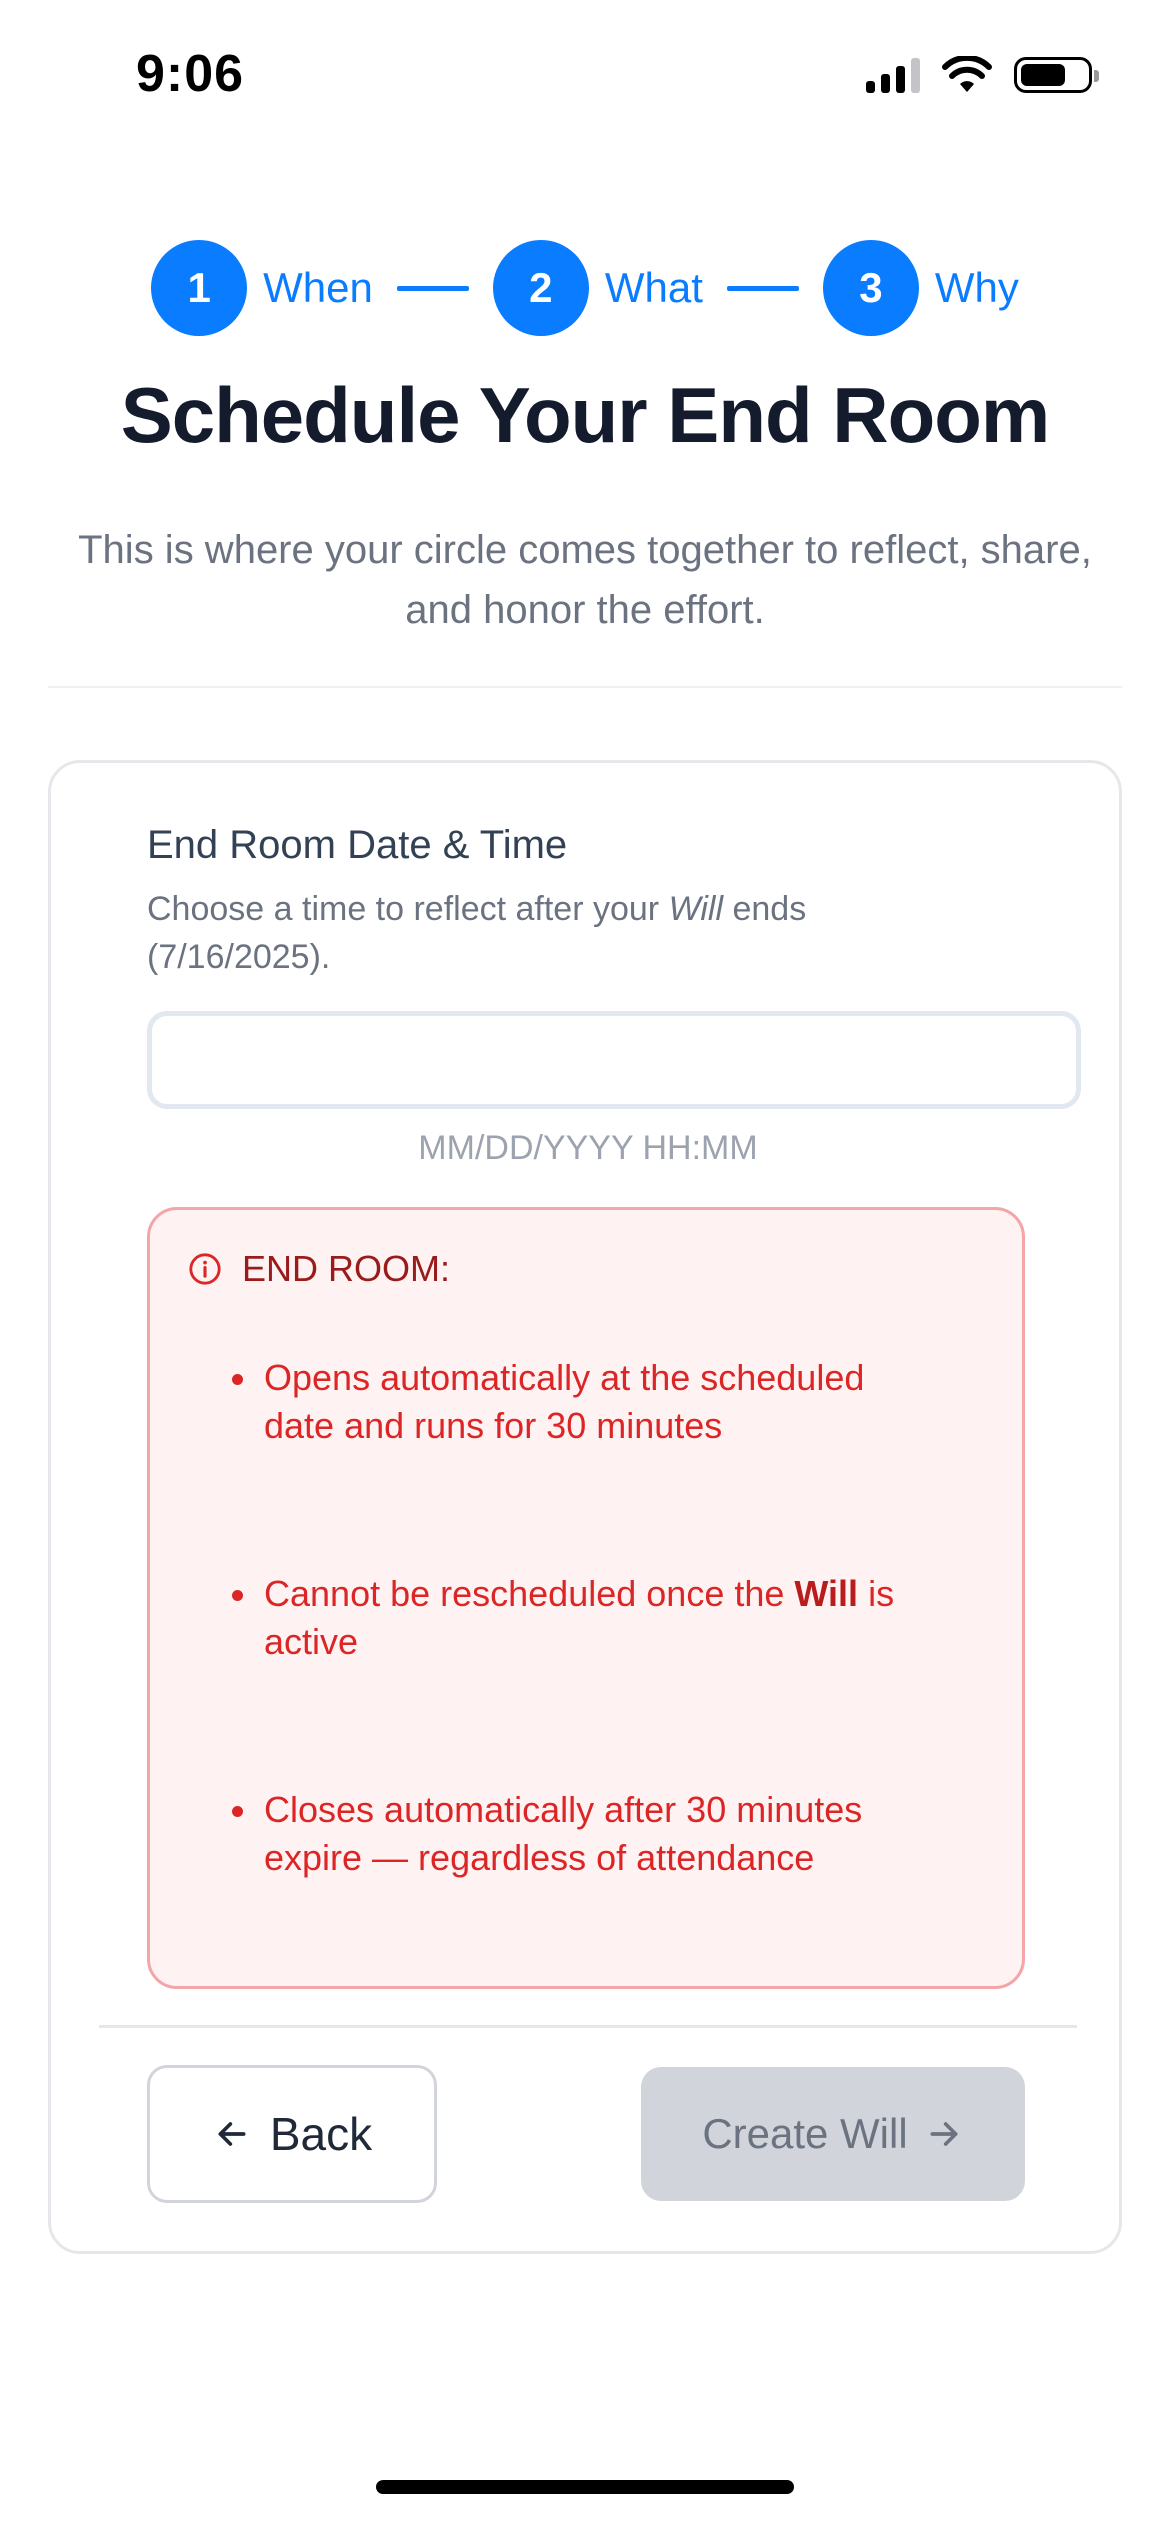  Describe the element at coordinates (199, 288) in the screenshot. I see `step-number: 1` at that location.